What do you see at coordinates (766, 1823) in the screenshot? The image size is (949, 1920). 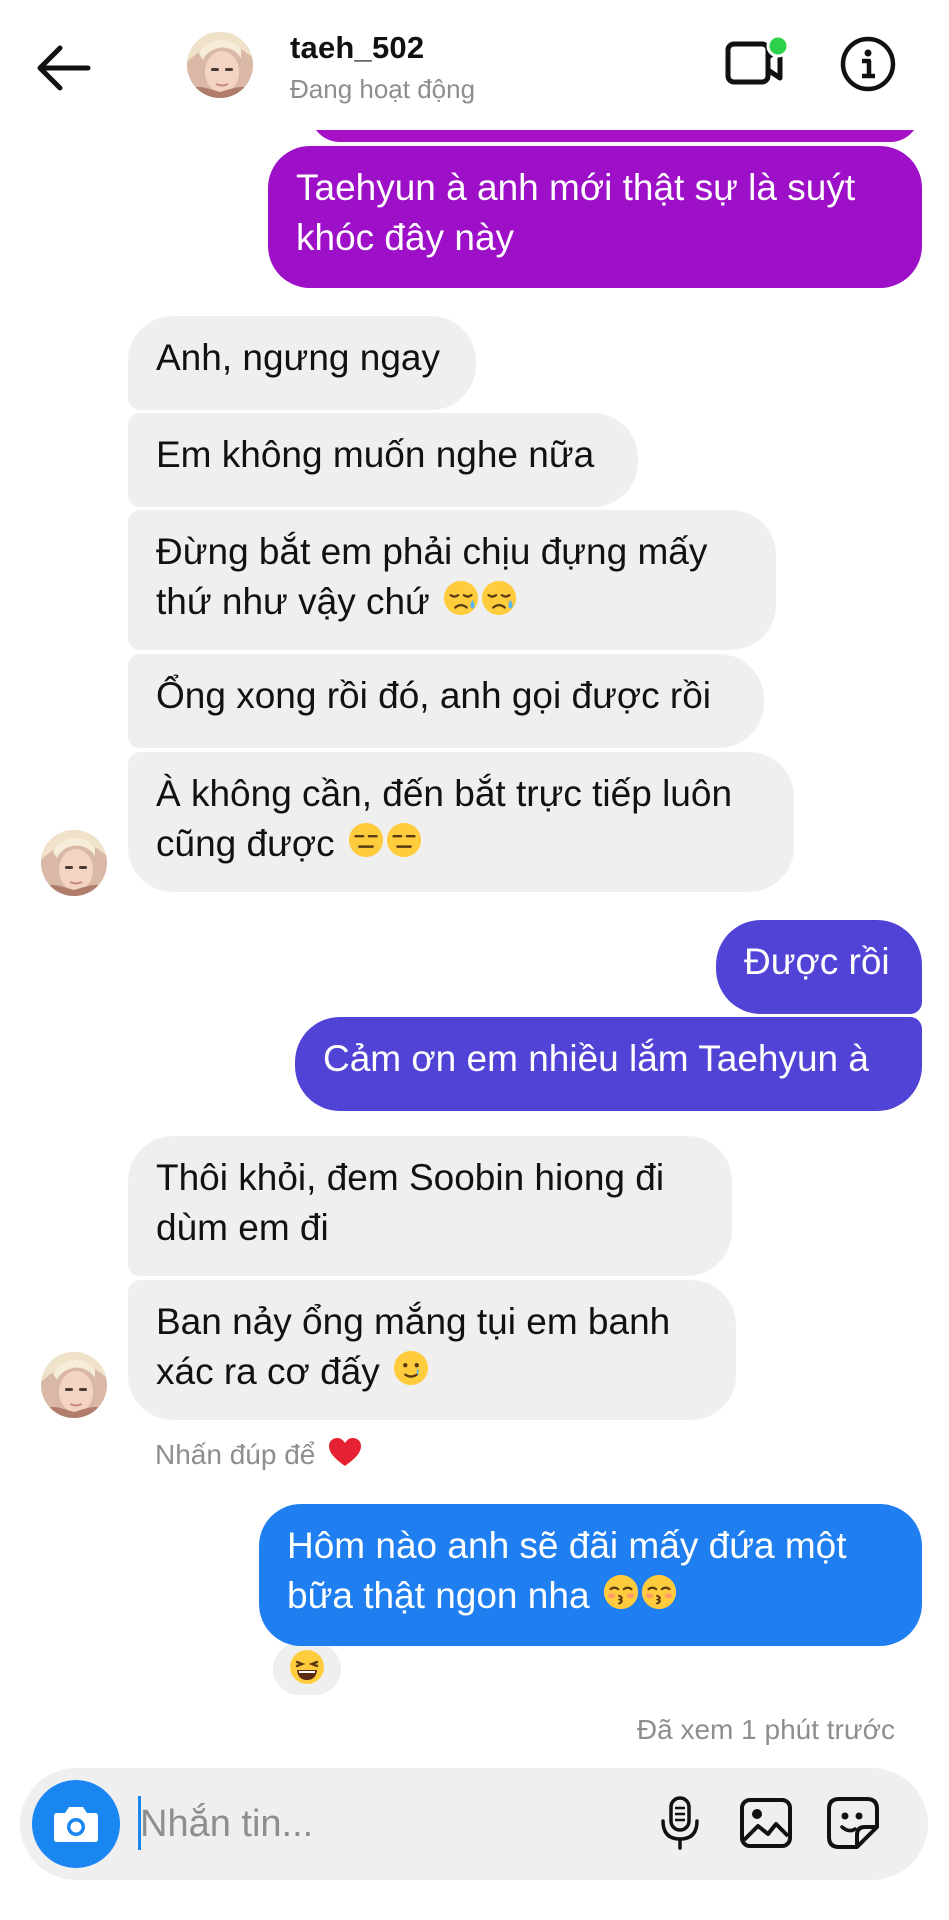 I see `gallery-icon` at bounding box center [766, 1823].